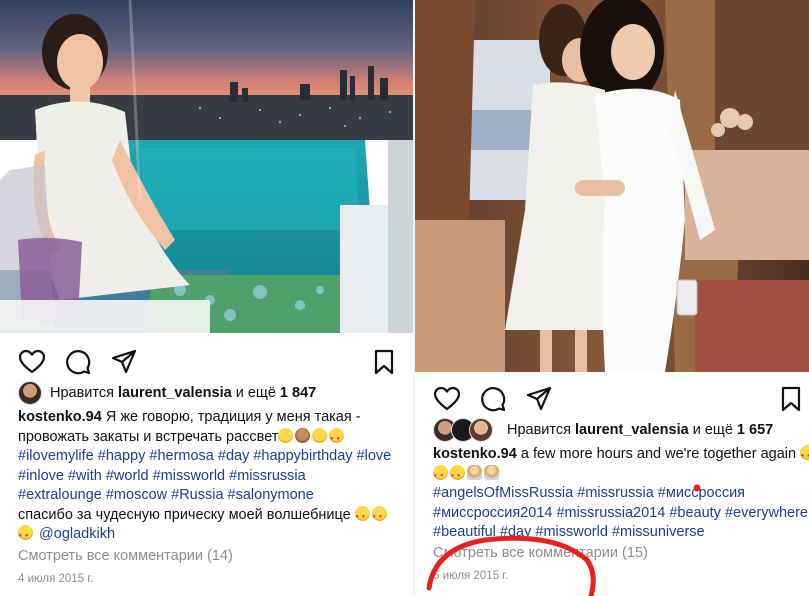 The image size is (809, 596). What do you see at coordinates (467, 430) in the screenshot?
I see `liker-avatars` at bounding box center [467, 430].